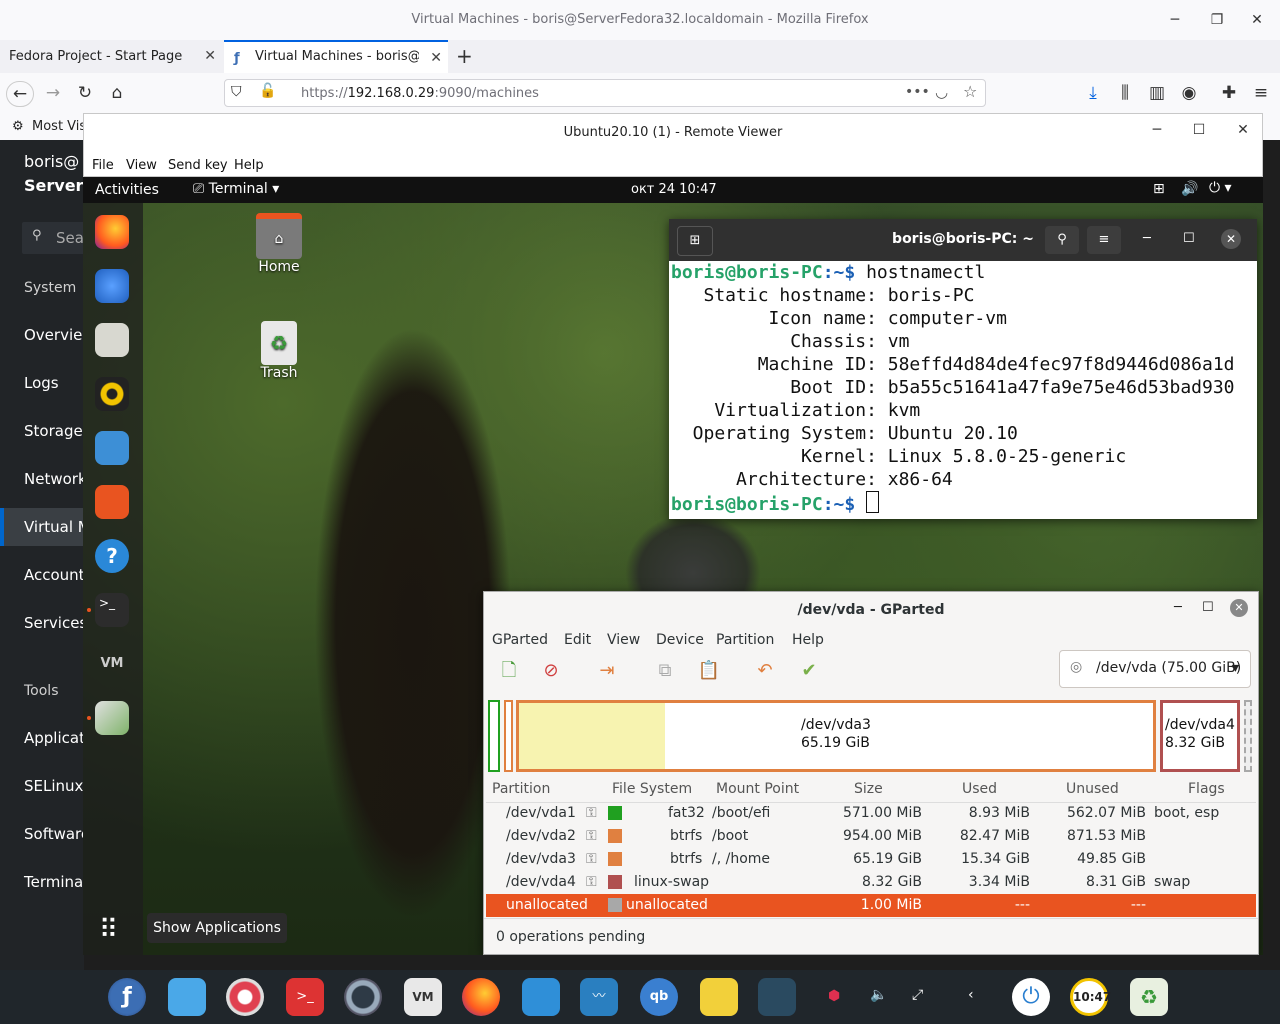 This screenshot has height=1024, width=1280. I want to click on search-icon: ⚲, so click(1062, 240).